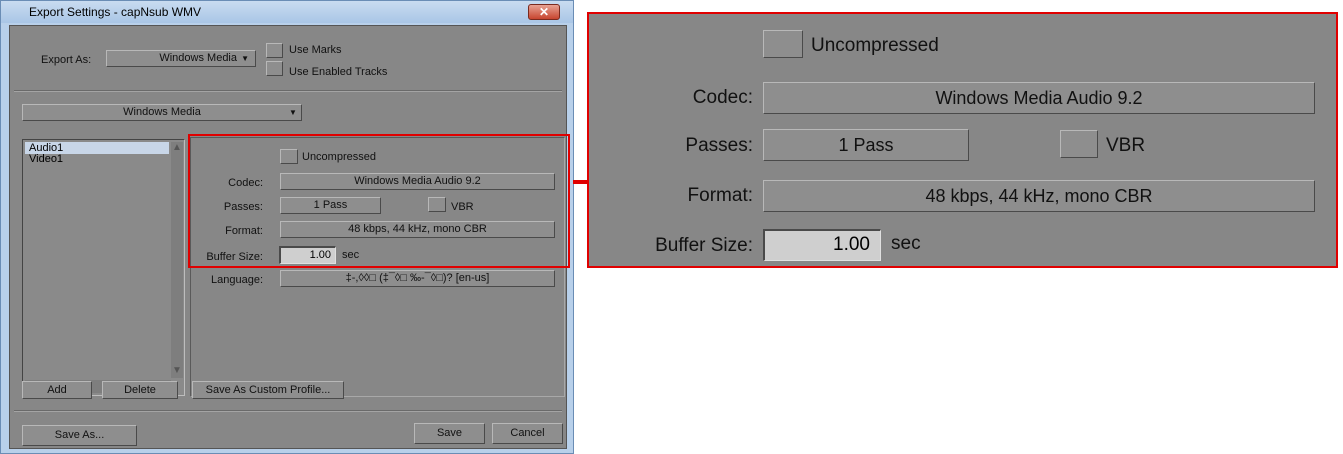  What do you see at coordinates (527, 433) in the screenshot?
I see `cancel-button: Cancel` at bounding box center [527, 433].